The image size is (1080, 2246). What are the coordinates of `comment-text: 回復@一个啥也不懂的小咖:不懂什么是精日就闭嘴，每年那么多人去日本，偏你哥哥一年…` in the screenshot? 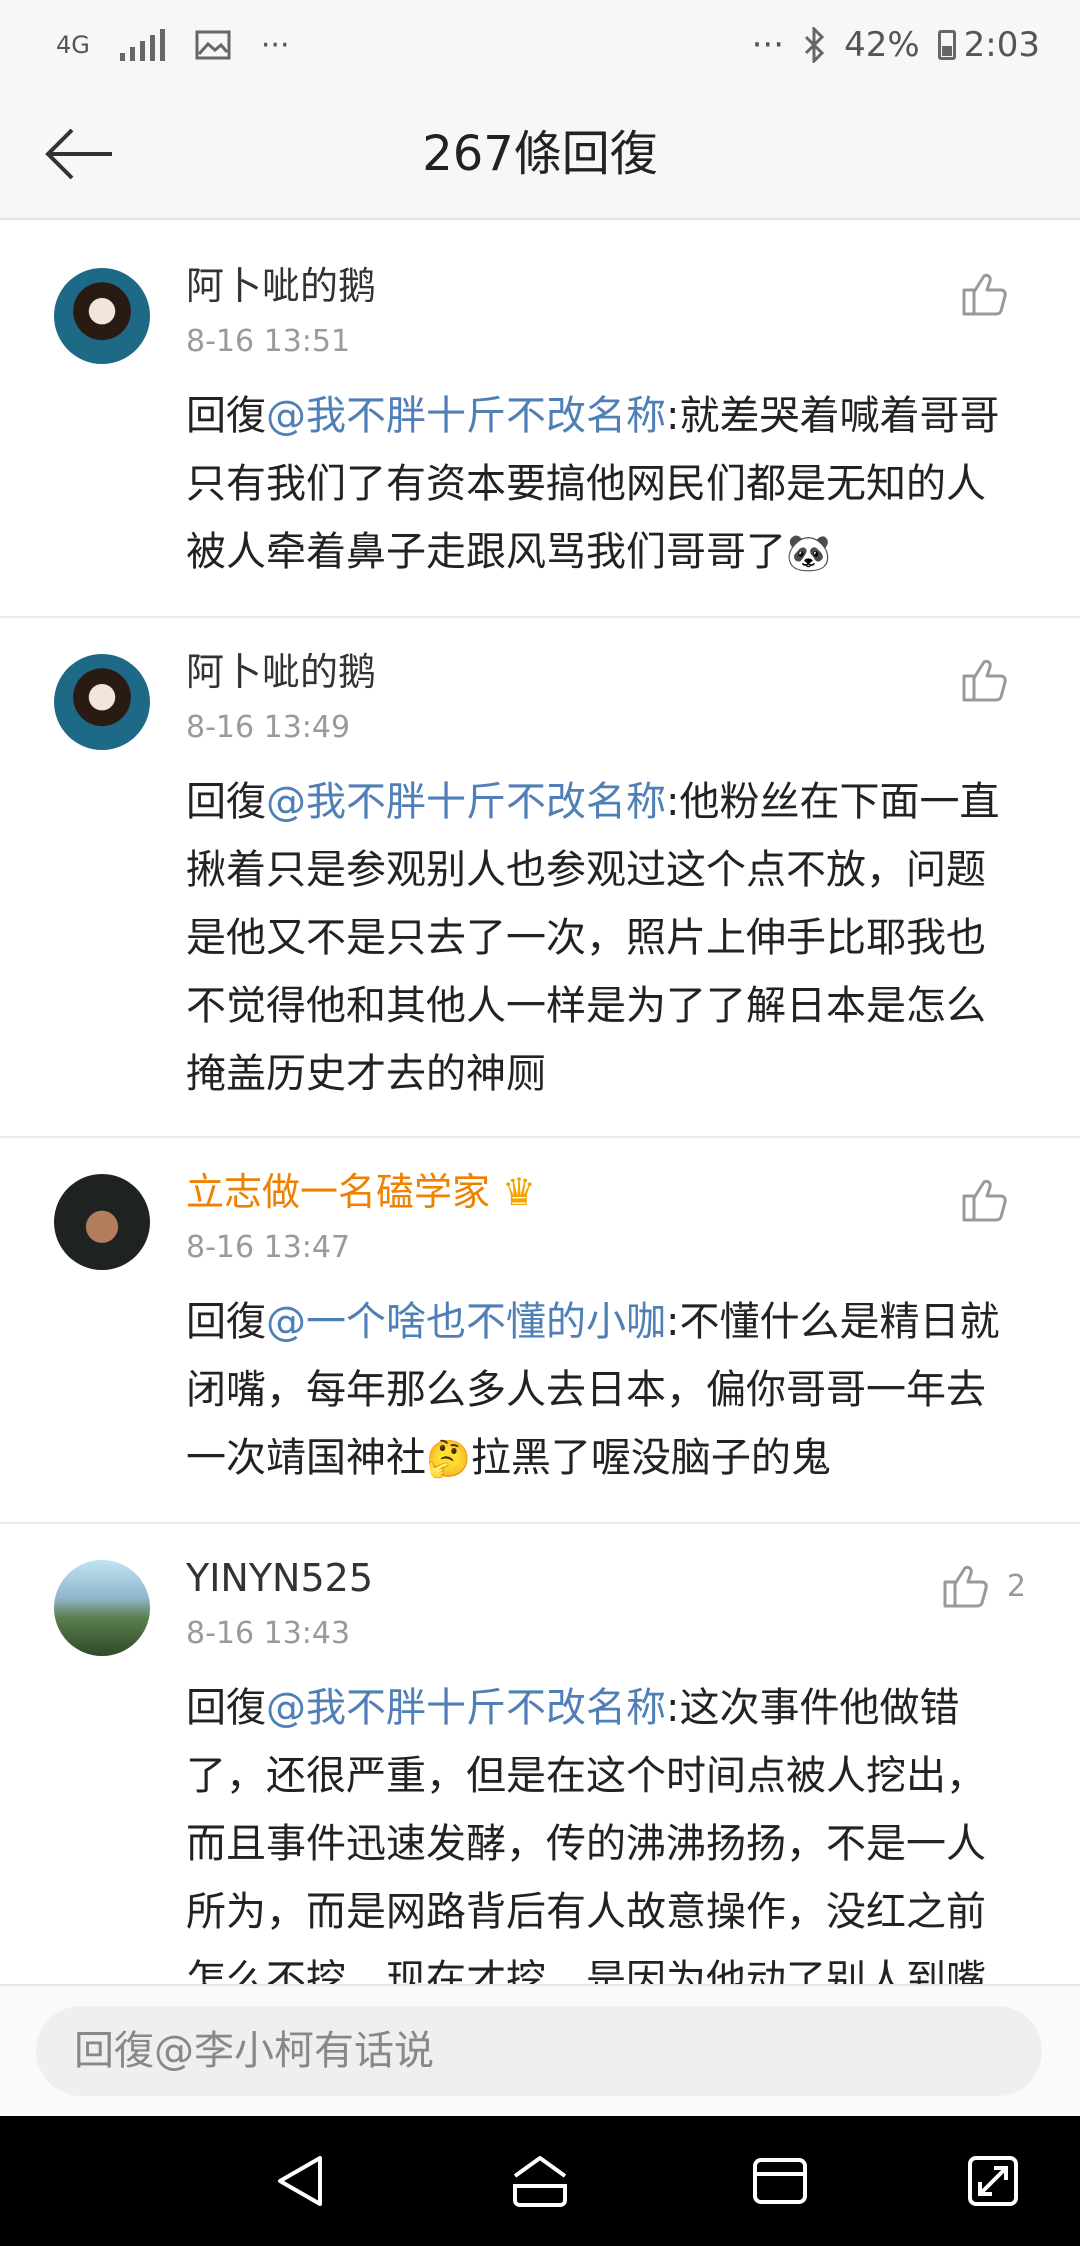 It's located at (605, 1391).